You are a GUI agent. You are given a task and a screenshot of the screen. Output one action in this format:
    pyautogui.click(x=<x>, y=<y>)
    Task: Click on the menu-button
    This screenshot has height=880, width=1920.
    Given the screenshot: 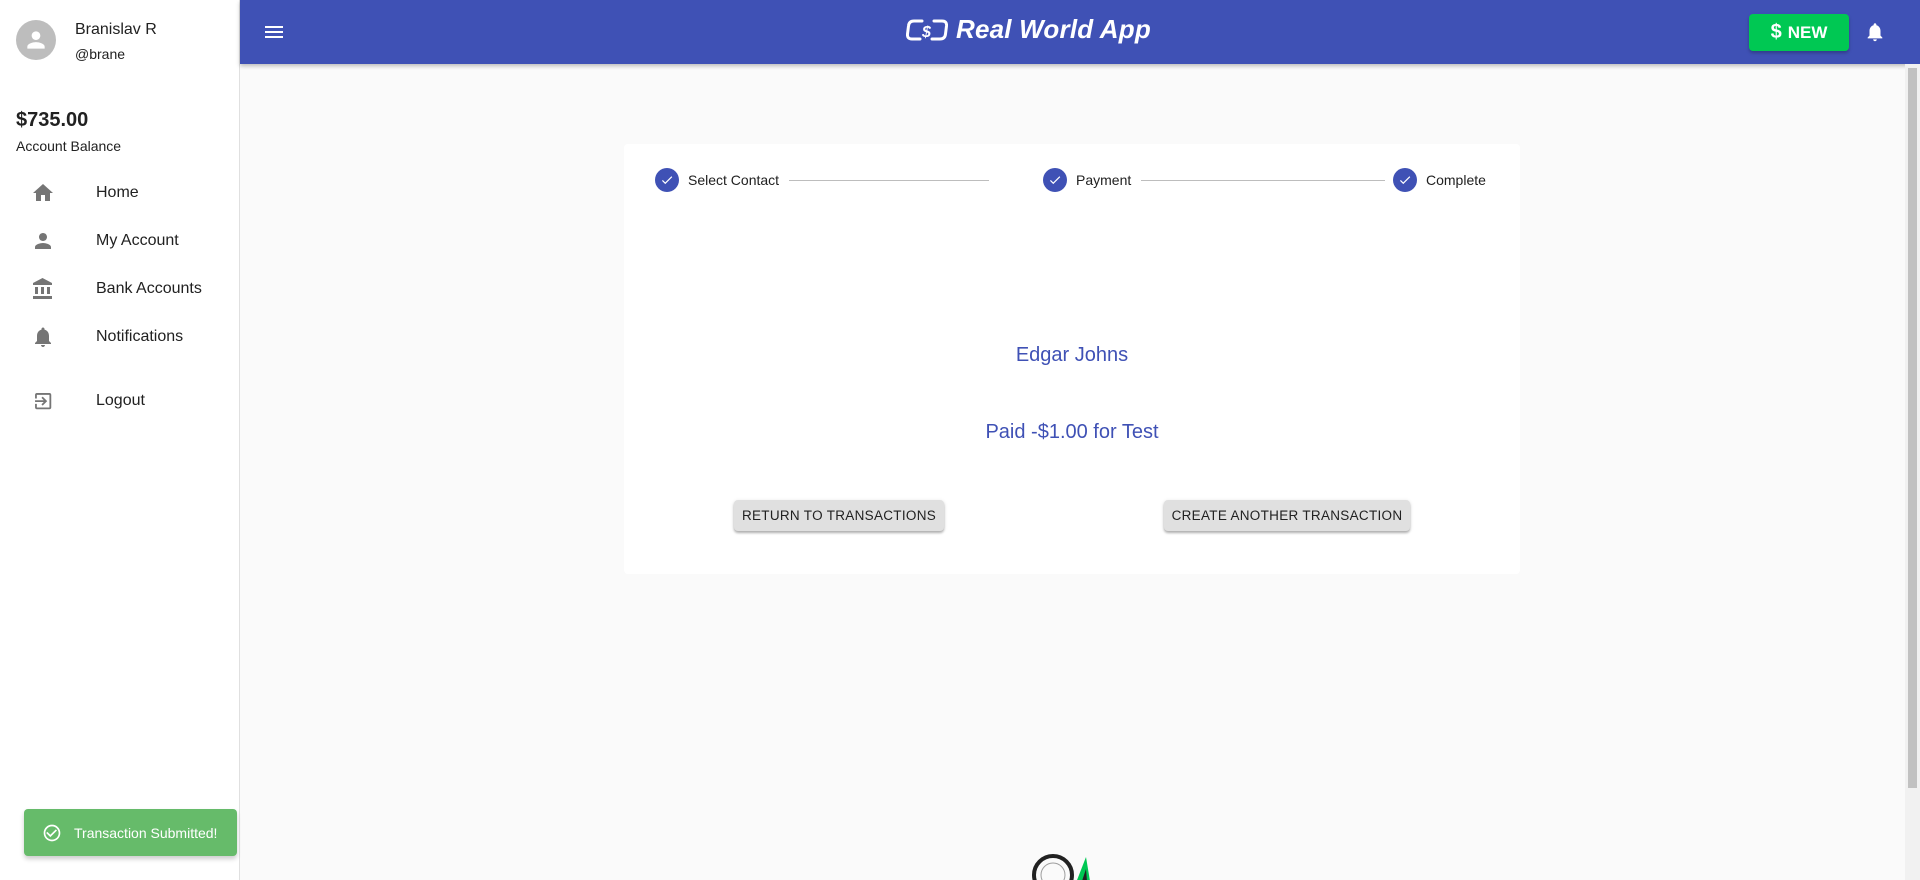 What is the action you would take?
    pyautogui.click(x=274, y=32)
    